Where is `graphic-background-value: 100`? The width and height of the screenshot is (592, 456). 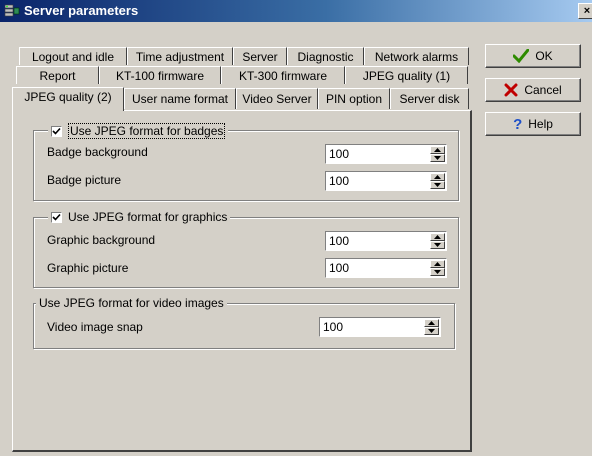
graphic-background-value: 100 is located at coordinates (339, 241).